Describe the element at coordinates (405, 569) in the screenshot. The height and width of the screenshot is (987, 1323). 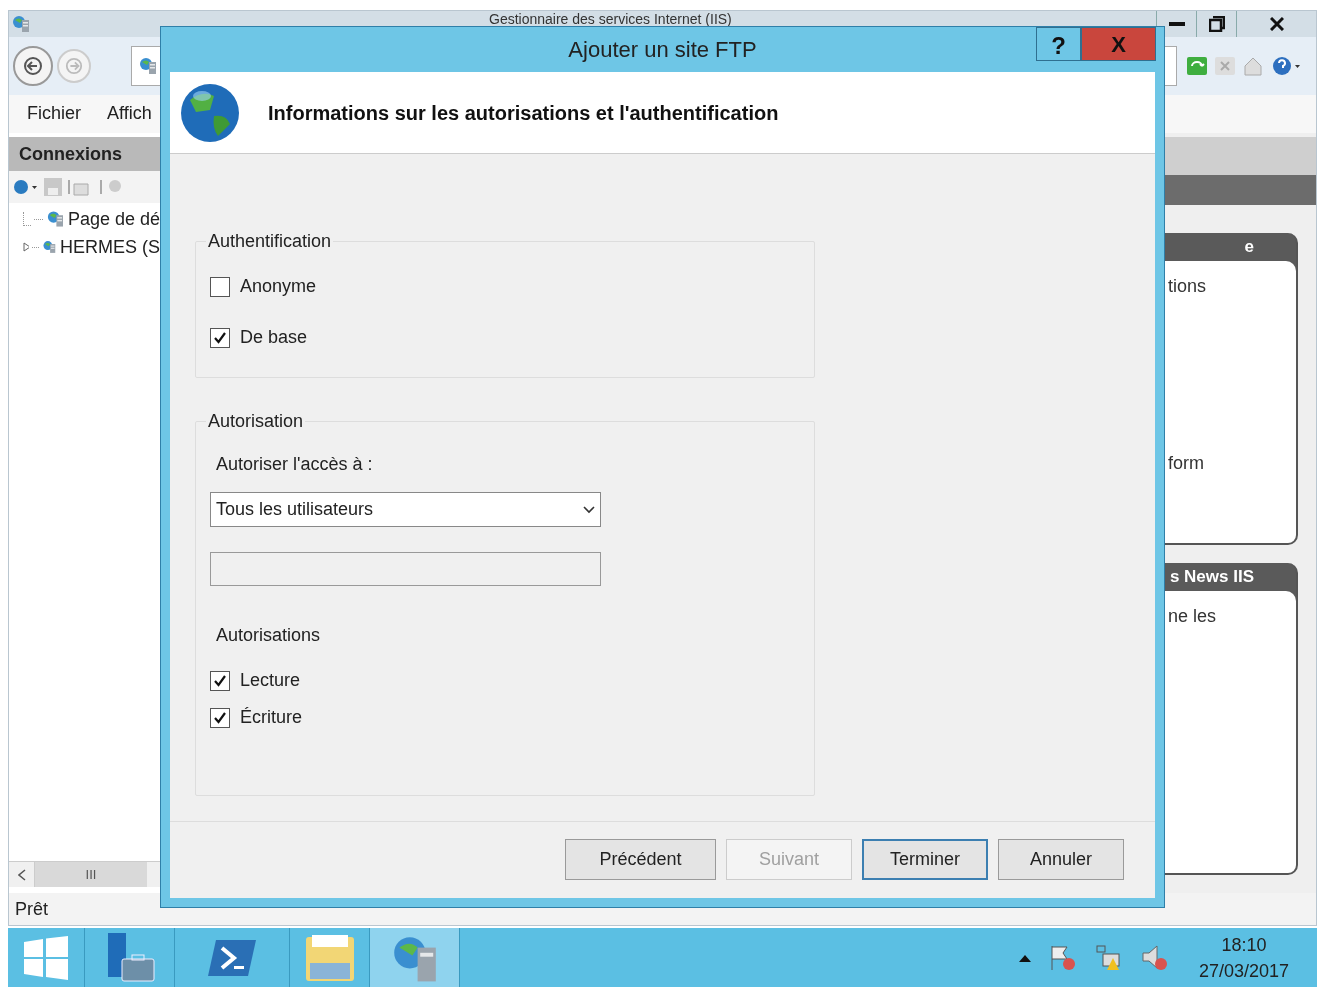
I see `input-field` at that location.